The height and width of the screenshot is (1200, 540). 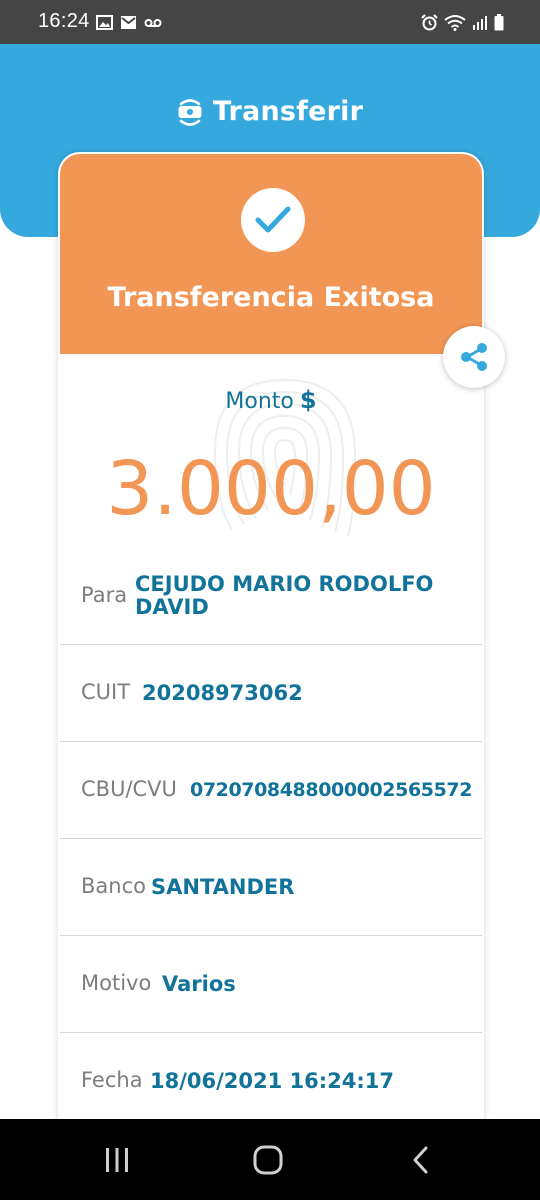 I want to click on header-title: Transferir, so click(x=288, y=111).